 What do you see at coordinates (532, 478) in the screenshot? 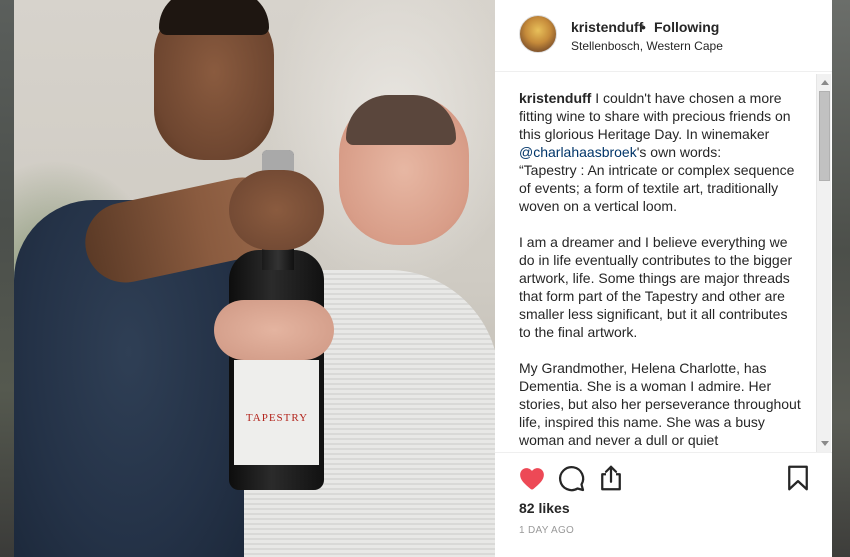
I see `heart-icon` at bounding box center [532, 478].